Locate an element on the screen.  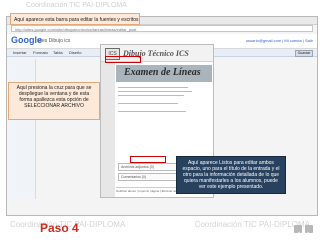
chevron-left-icon is located at coordinates (298, 234).